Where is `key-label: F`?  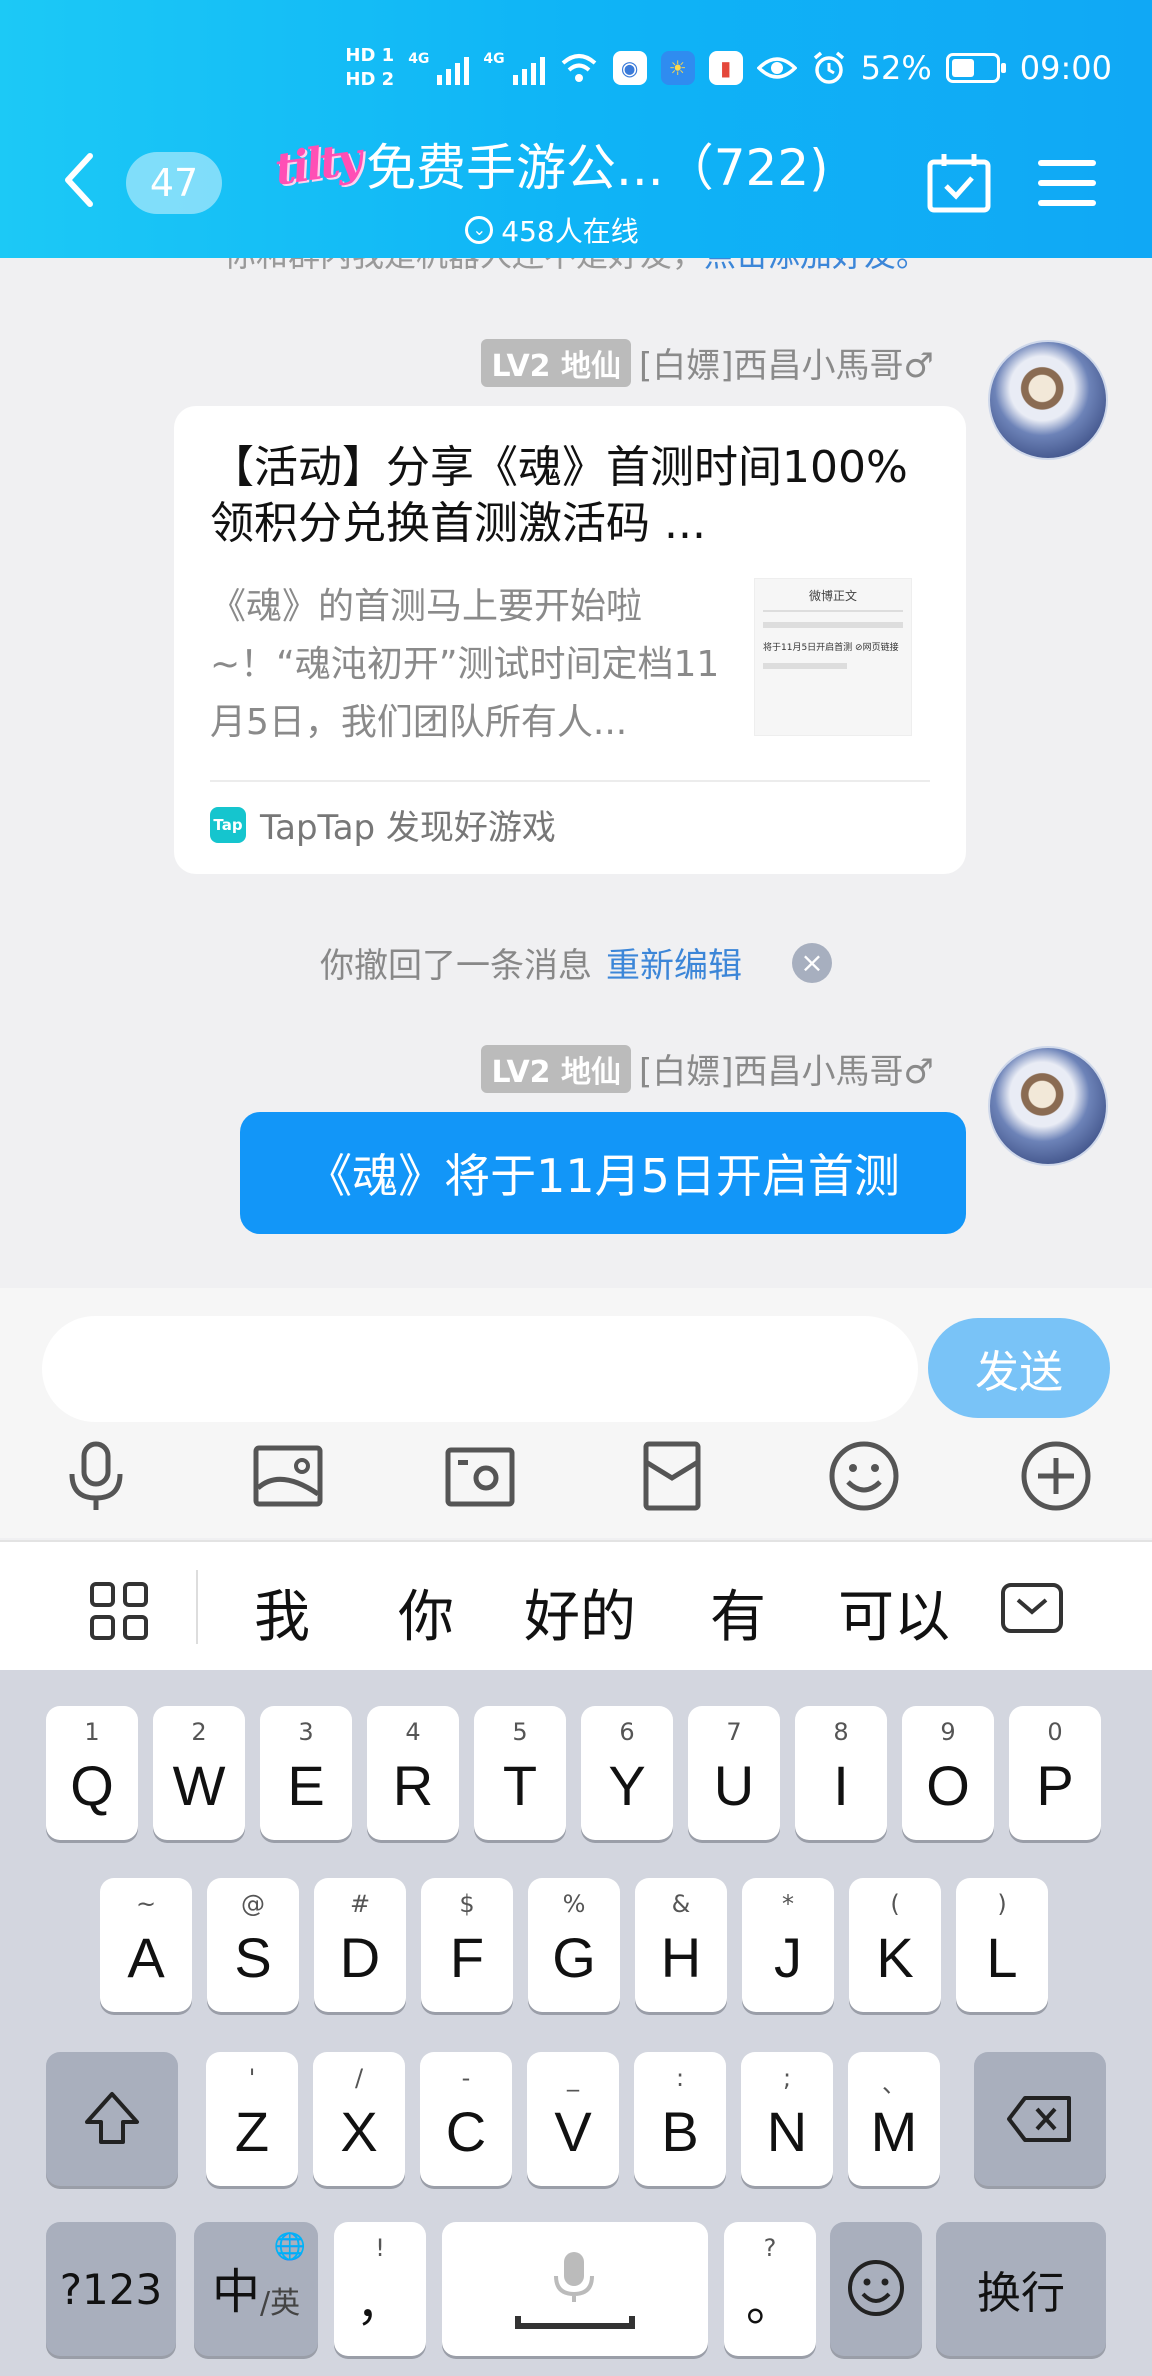
key-label: F is located at coordinates (467, 1957).